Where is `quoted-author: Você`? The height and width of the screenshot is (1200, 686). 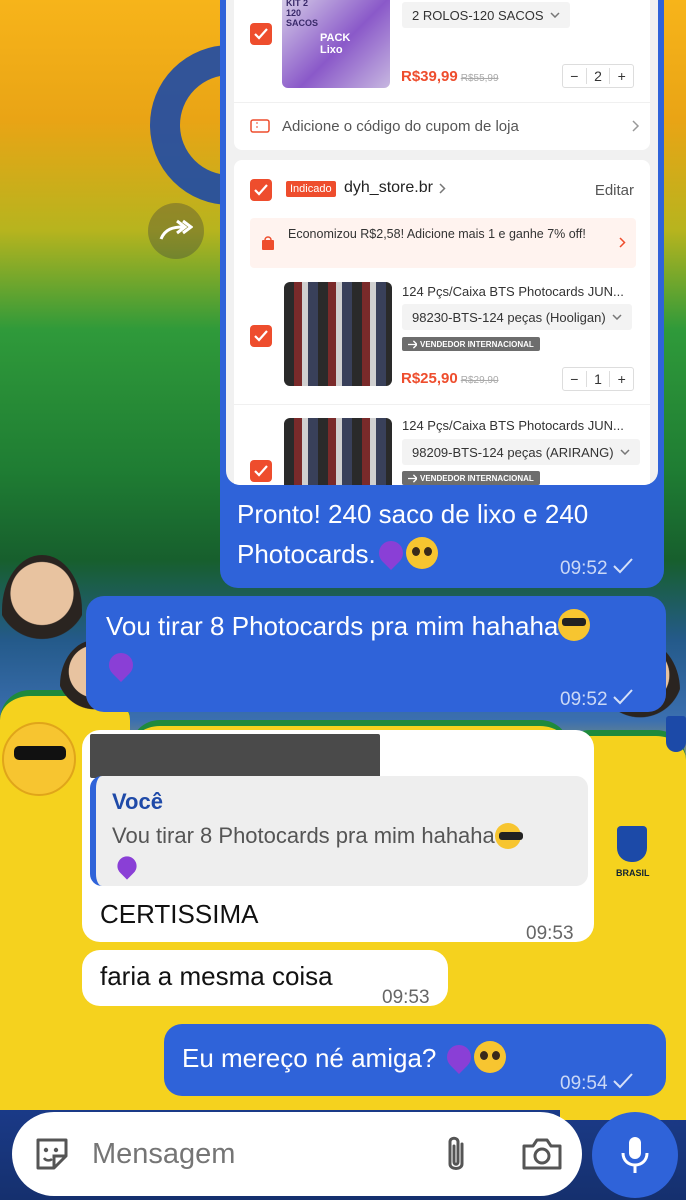
quoted-author: Você is located at coordinates (137, 801).